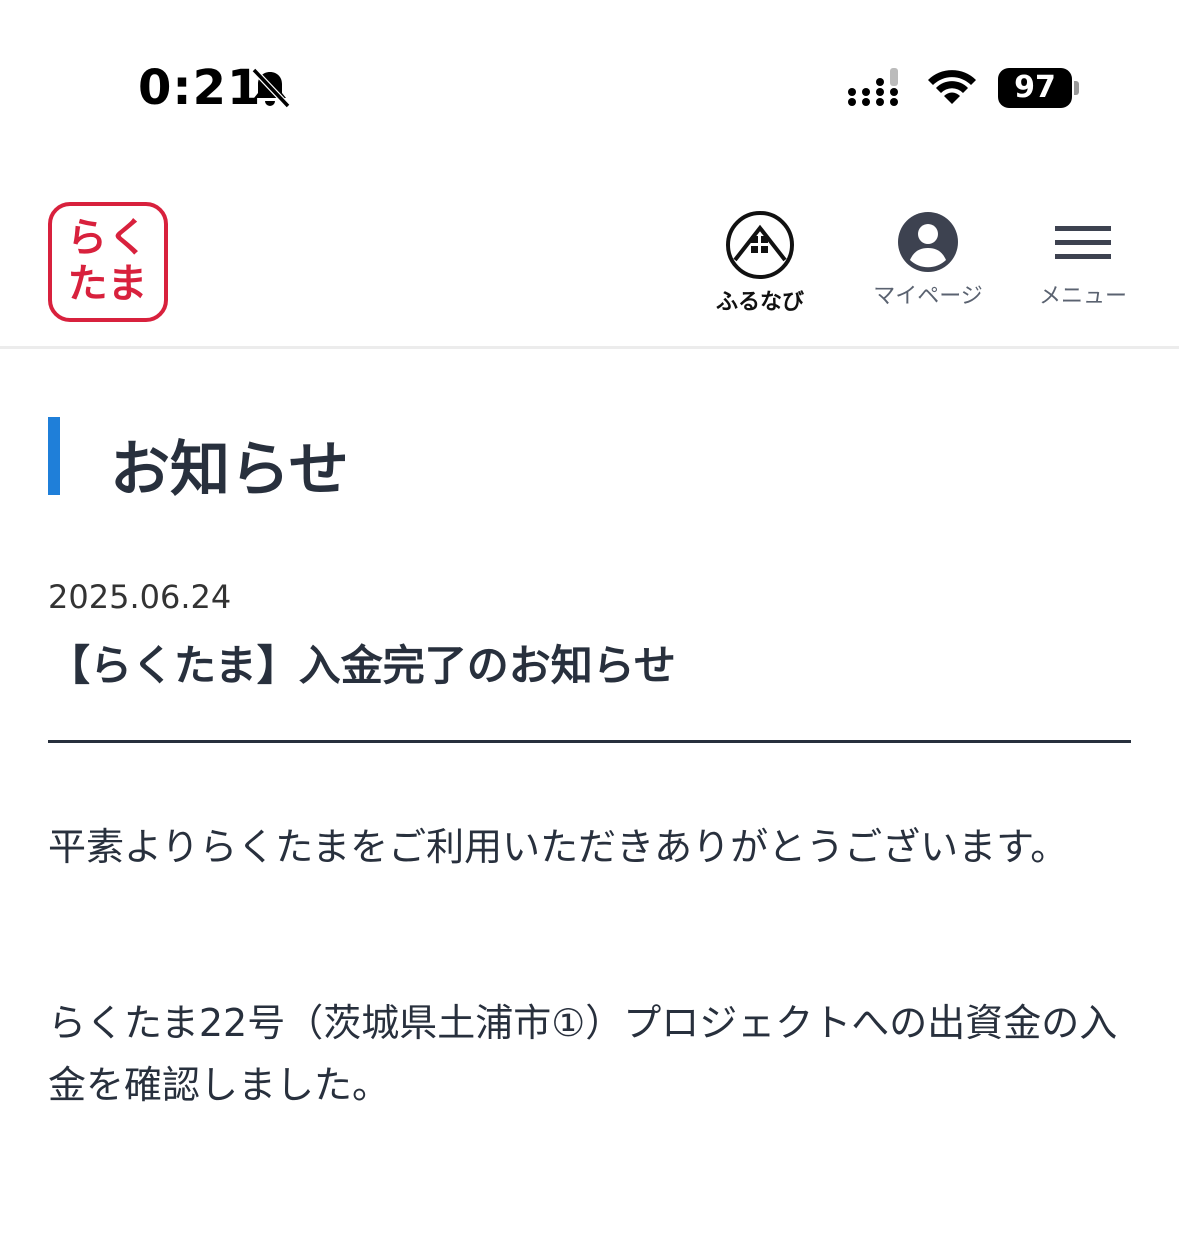  Describe the element at coordinates (1083, 260) in the screenshot. I see `menu-button: メニュー` at that location.